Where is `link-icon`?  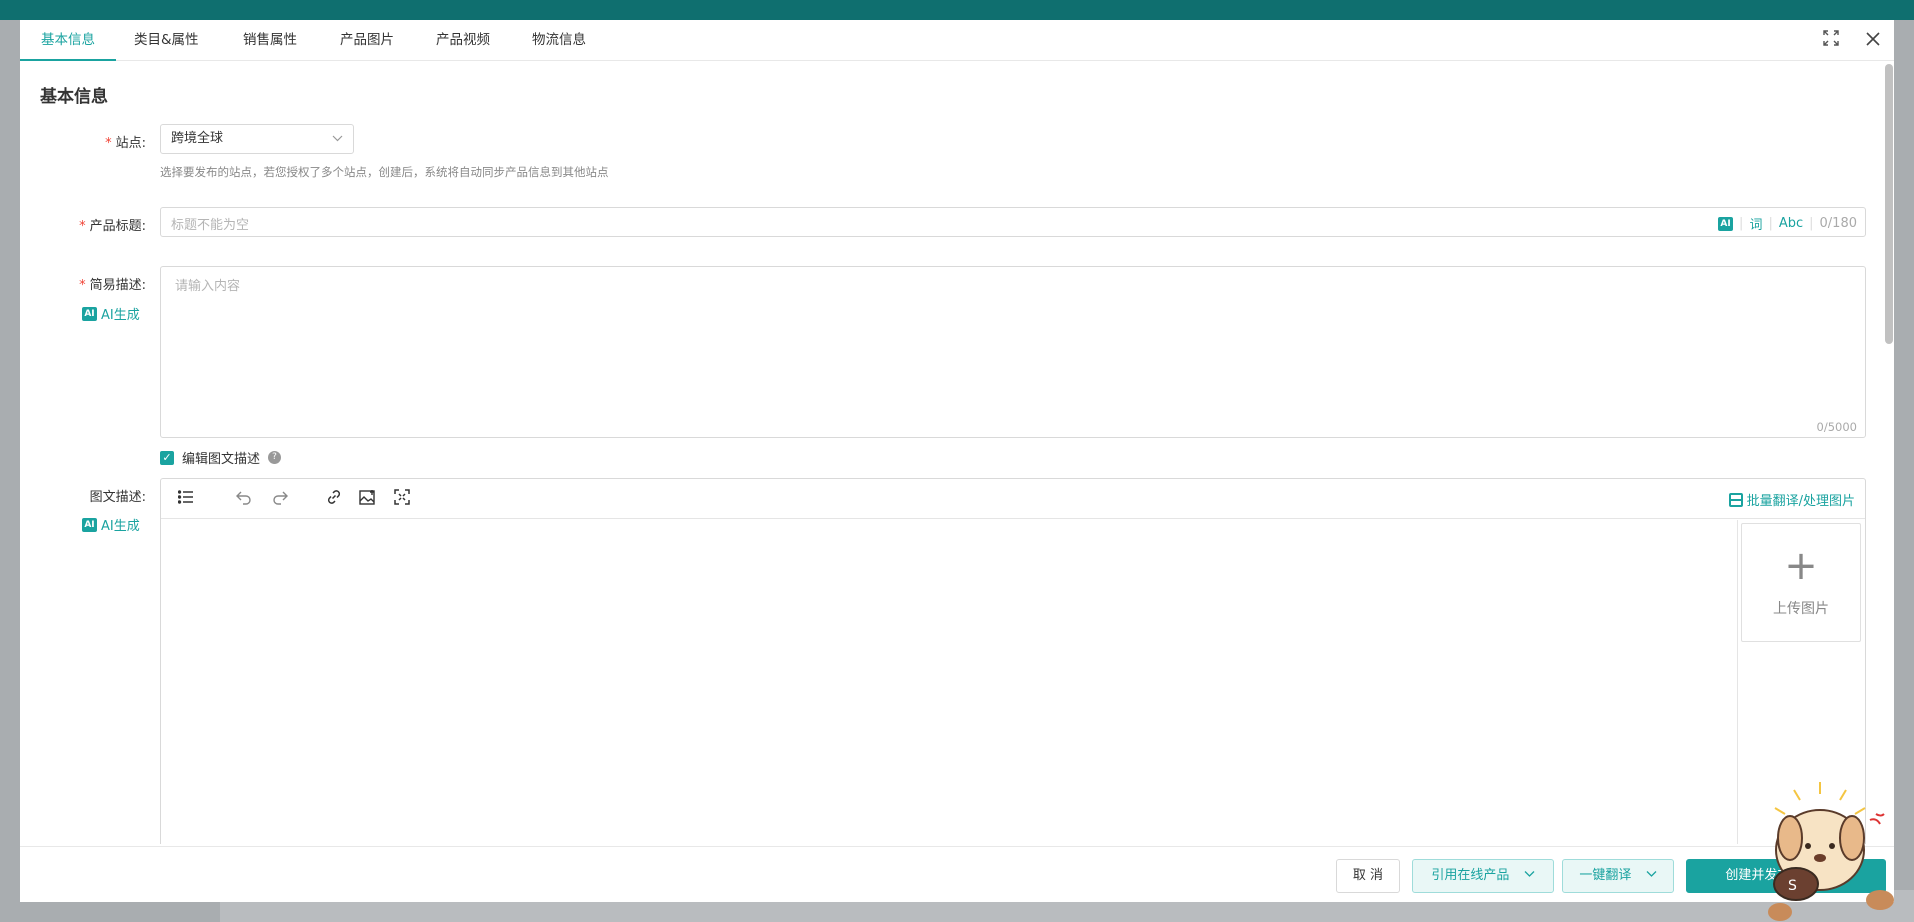 link-icon is located at coordinates (334, 499).